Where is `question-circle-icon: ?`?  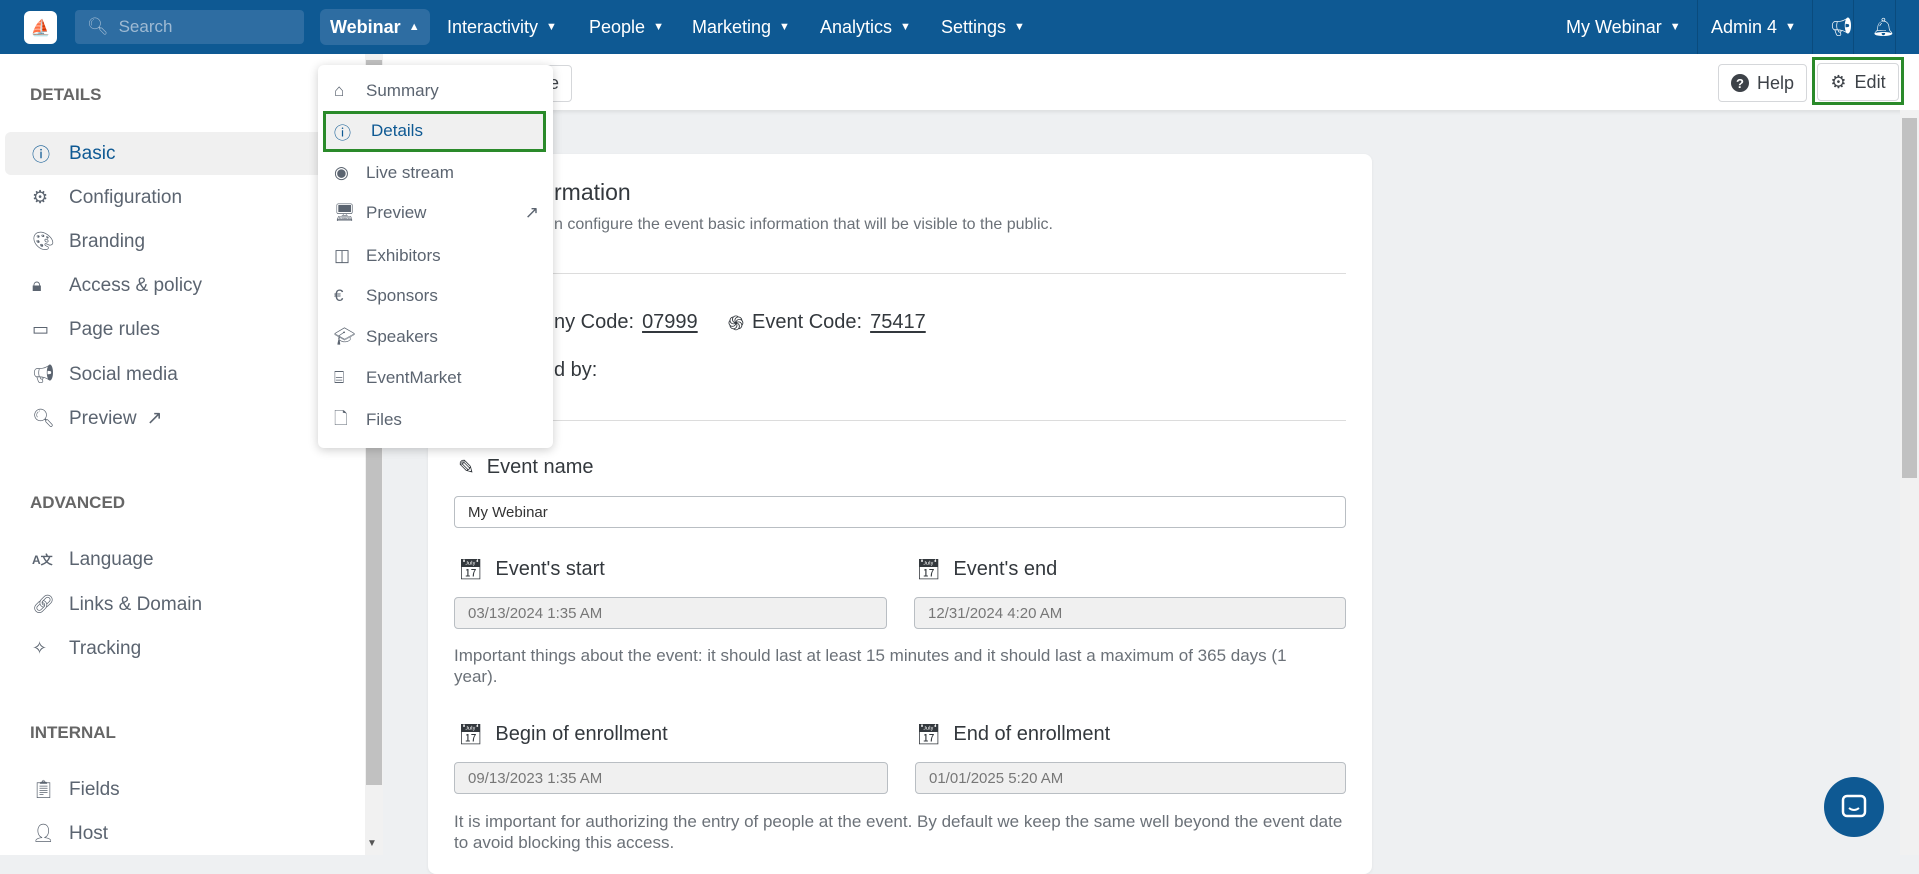
question-circle-icon: ? is located at coordinates (1739, 83).